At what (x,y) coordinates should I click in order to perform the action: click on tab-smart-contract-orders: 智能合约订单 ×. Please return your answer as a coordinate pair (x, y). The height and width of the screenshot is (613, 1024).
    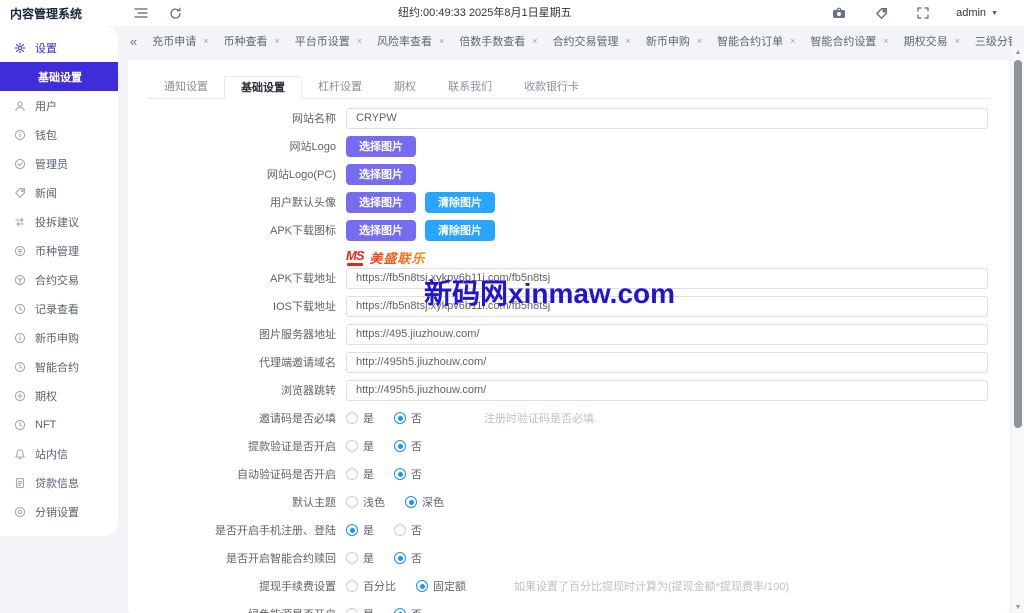
    Looking at the image, I should click on (756, 41).